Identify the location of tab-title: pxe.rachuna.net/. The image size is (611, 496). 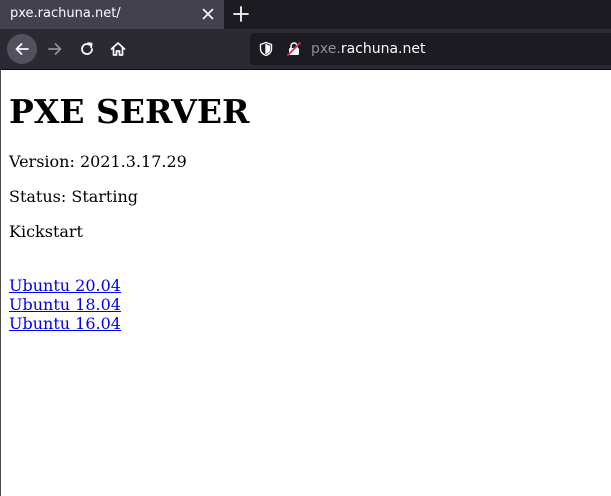
(65, 13).